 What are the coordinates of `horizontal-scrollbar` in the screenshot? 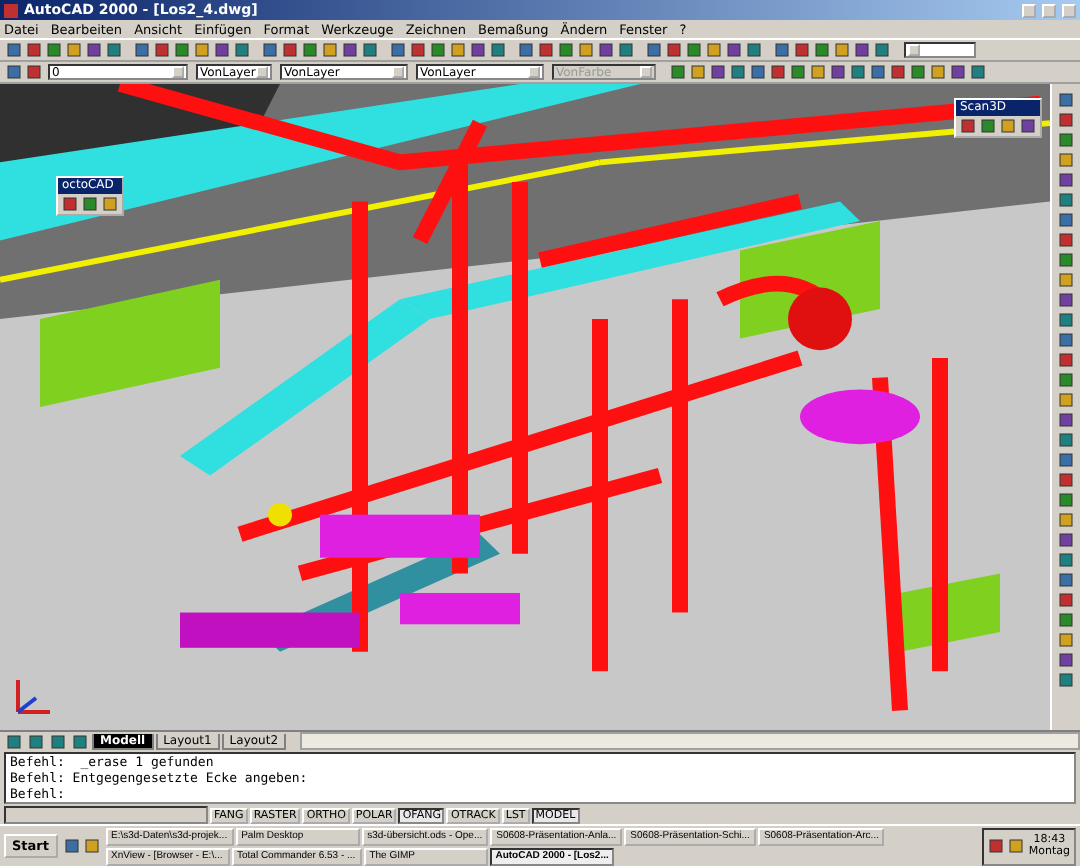 It's located at (690, 741).